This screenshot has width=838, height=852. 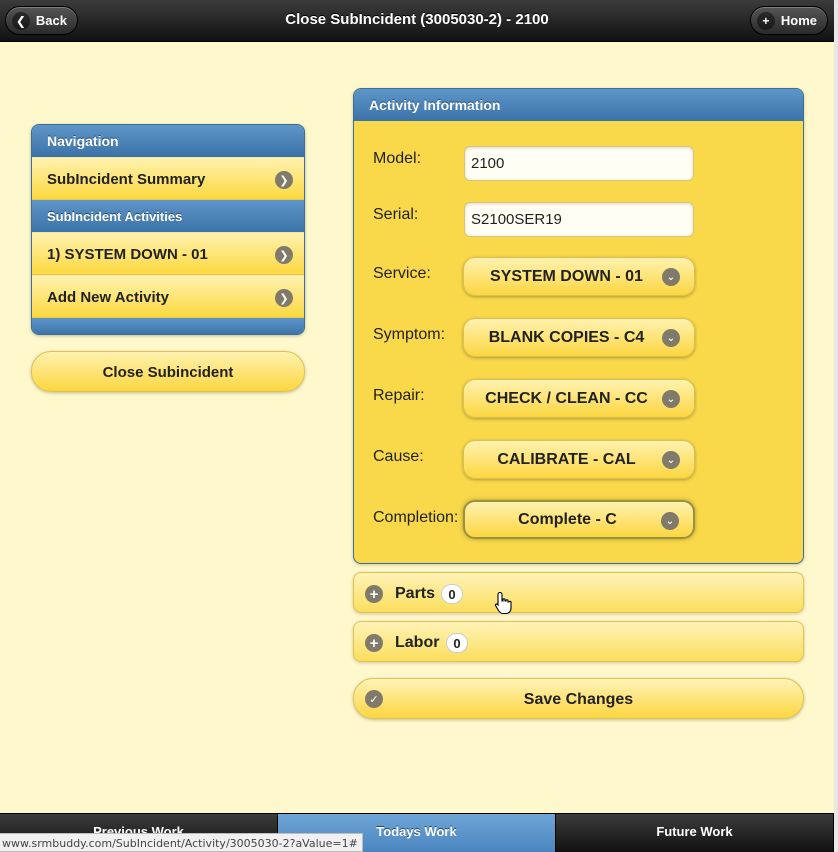 What do you see at coordinates (836, 426) in the screenshot?
I see `scrollbar` at bounding box center [836, 426].